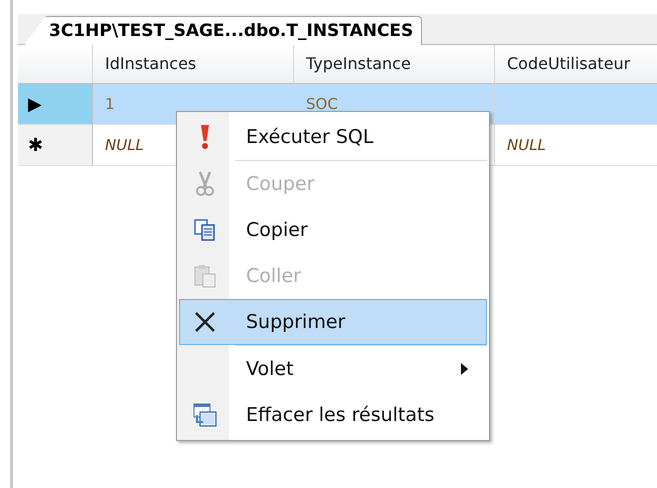 The height and width of the screenshot is (488, 657). What do you see at coordinates (205, 137) in the screenshot?
I see `exclamation-icon` at bounding box center [205, 137].